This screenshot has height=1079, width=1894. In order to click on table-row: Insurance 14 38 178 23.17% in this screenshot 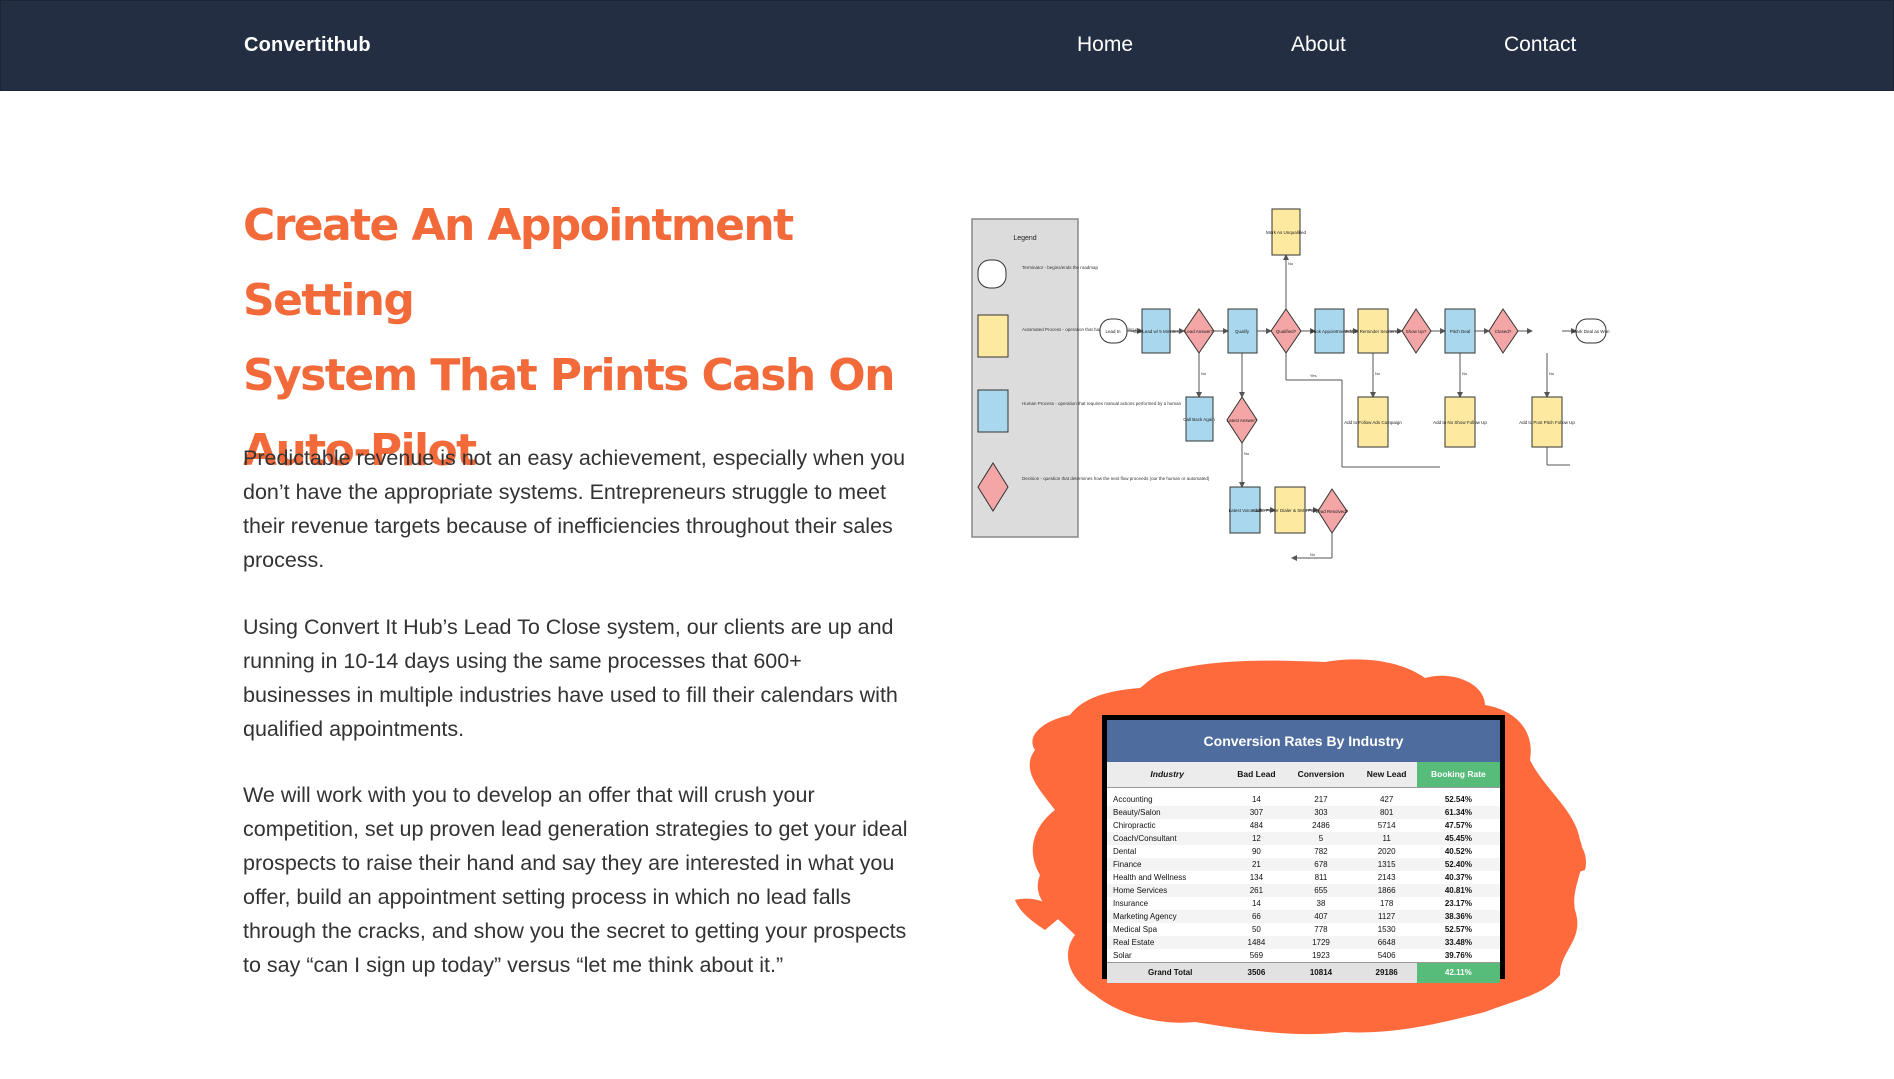, I will do `click(1303, 903)`.